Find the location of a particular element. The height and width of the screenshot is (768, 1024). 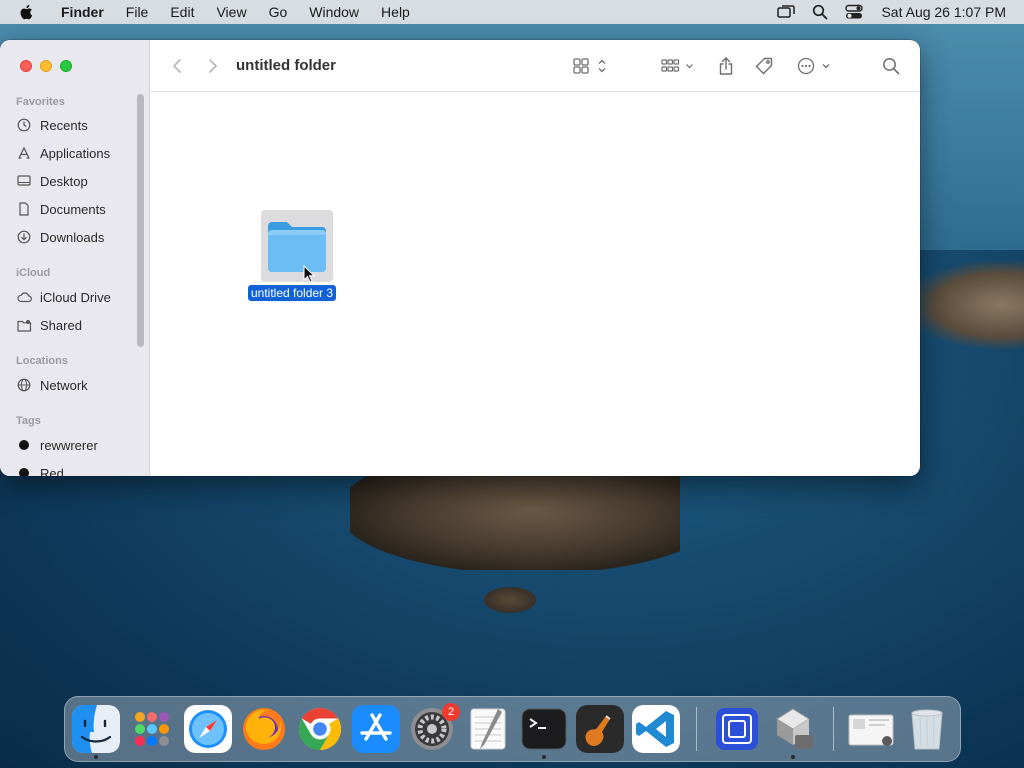

menu-go: Go is located at coordinates (278, 12).